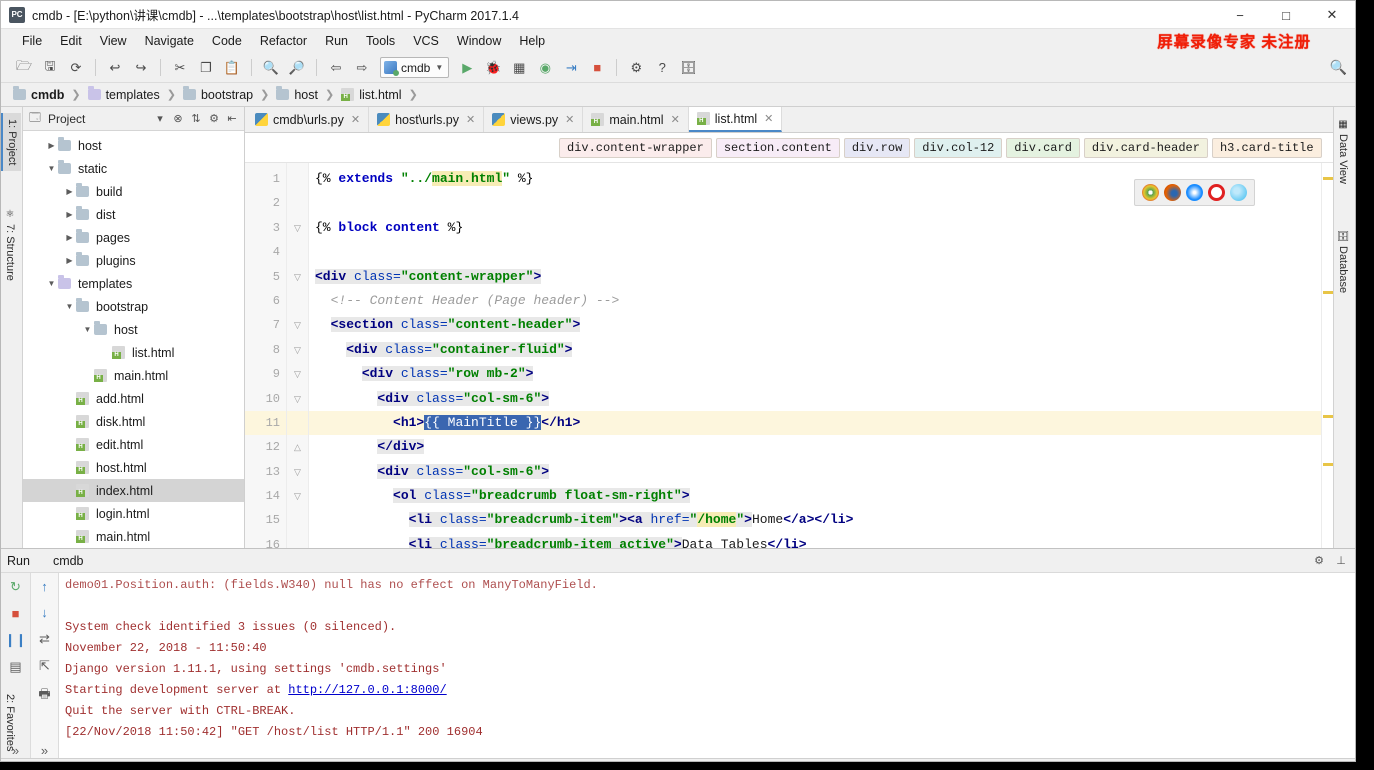 Image resolution: width=1374 pixels, height=770 pixels. I want to click on hide-icon: ⇤, so click(232, 118).